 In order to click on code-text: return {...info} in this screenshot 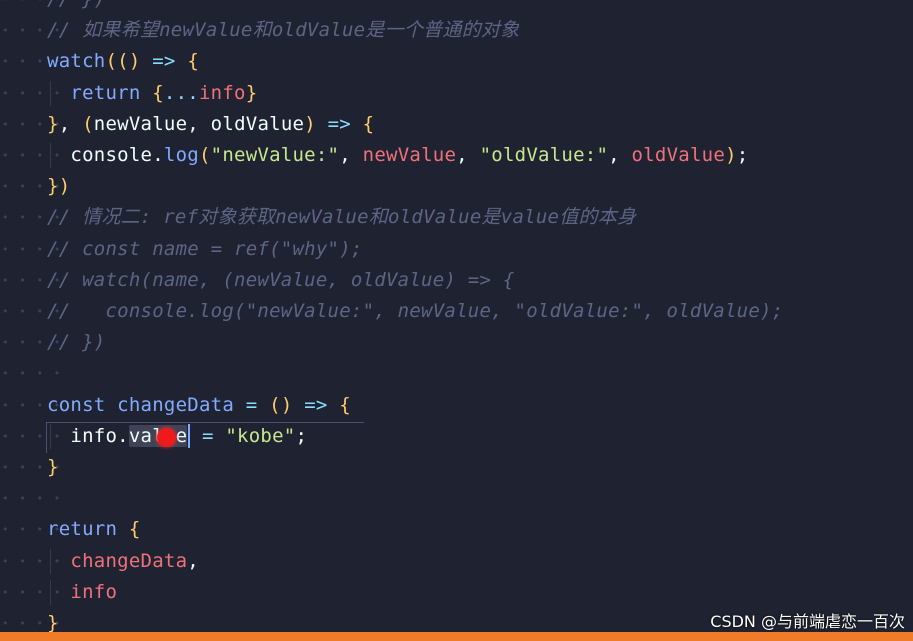, I will do `click(152, 93)`.